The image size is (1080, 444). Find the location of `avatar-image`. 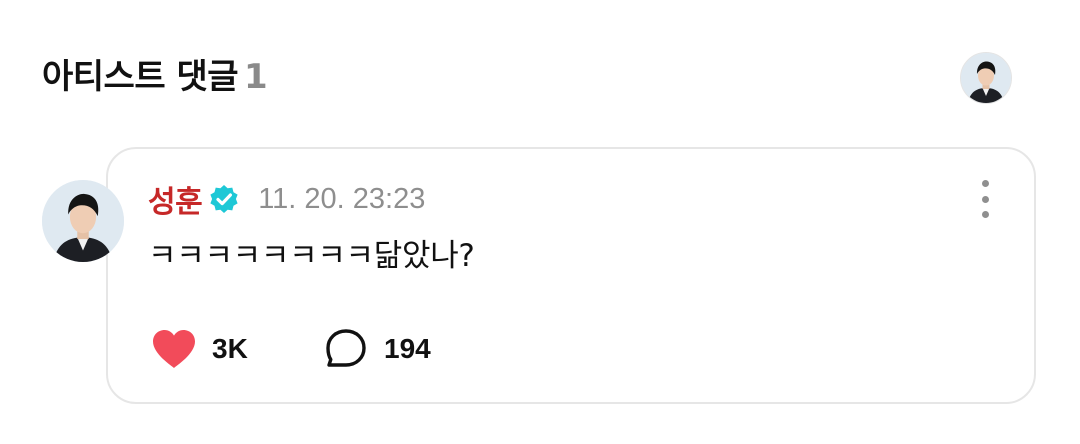

avatar-image is located at coordinates (986, 78).